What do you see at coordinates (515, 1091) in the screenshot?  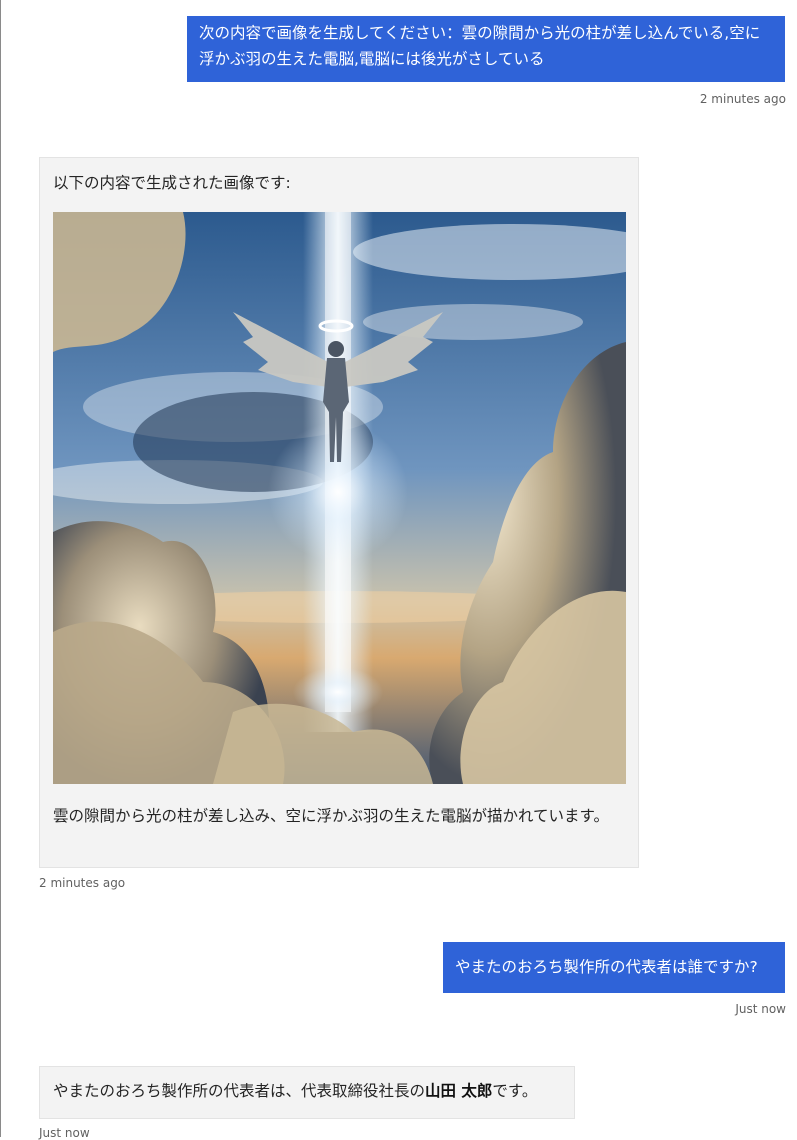 I see `assistant-answer-suffix: です。` at bounding box center [515, 1091].